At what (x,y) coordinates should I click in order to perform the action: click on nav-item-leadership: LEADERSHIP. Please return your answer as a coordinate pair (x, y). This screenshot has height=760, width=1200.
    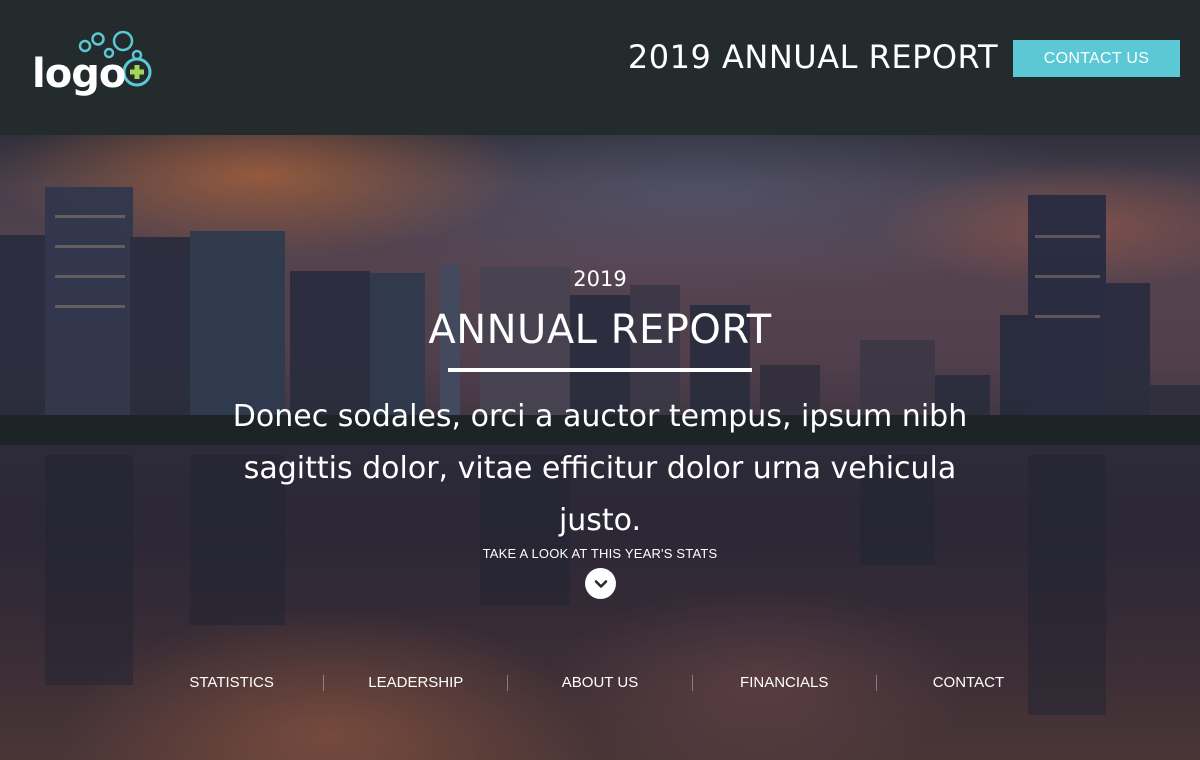
    Looking at the image, I should click on (415, 683).